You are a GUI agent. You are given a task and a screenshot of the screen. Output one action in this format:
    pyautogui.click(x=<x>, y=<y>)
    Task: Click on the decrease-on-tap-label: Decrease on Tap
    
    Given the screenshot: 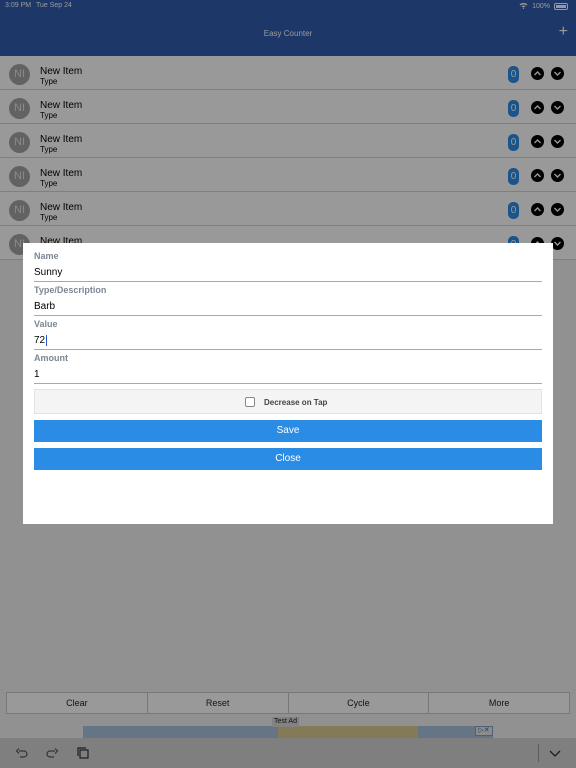 What is the action you would take?
    pyautogui.click(x=296, y=402)
    